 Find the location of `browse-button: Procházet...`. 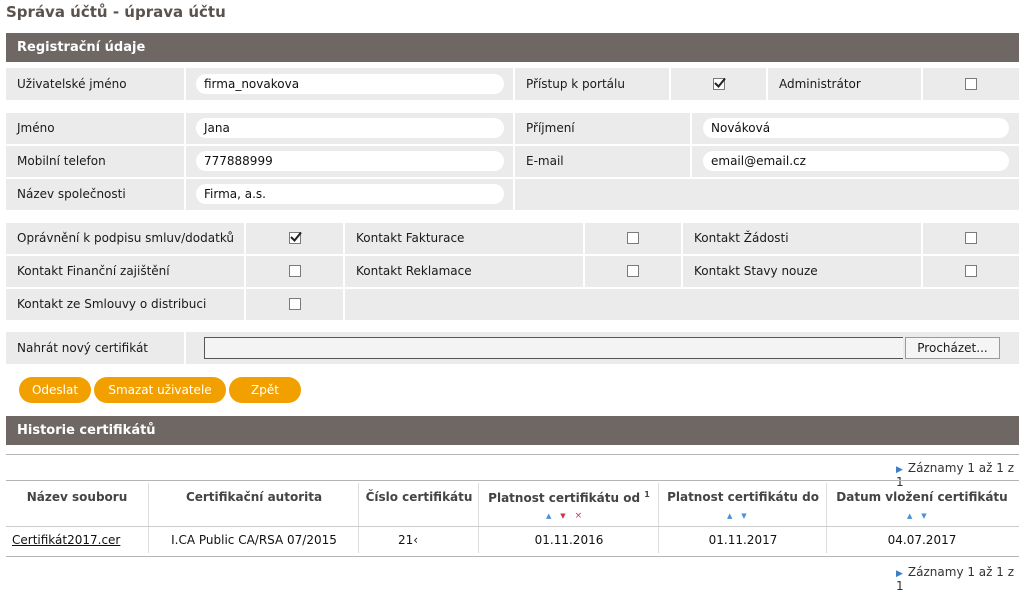

browse-button: Procházet... is located at coordinates (952, 348).